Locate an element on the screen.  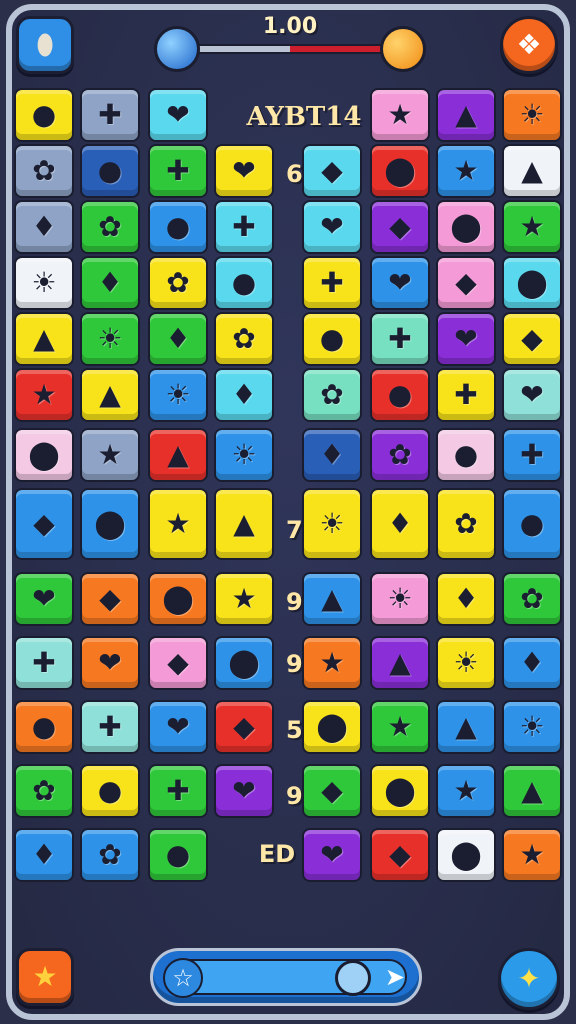
booster-knob is located at coordinates (353, 978).